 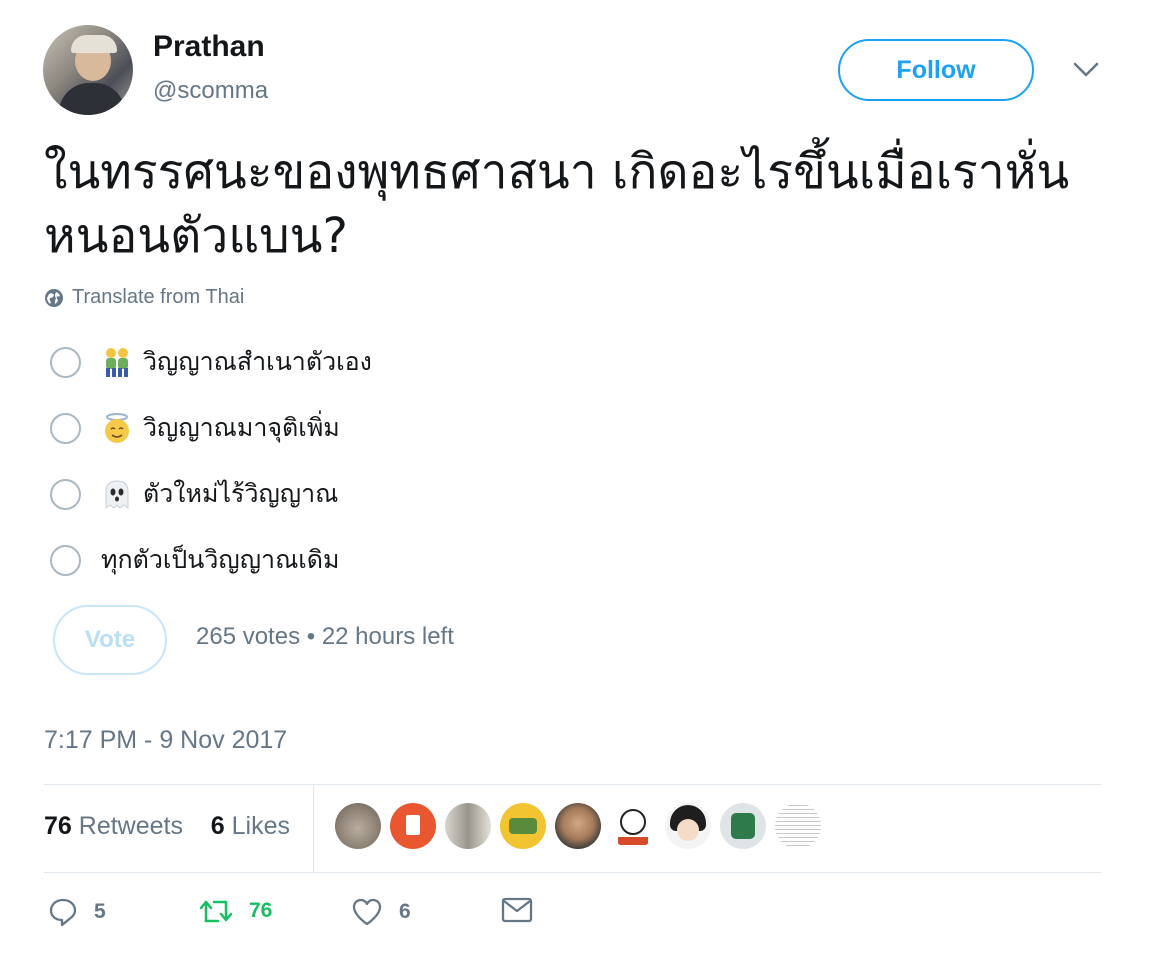 What do you see at coordinates (165, 740) in the screenshot?
I see `tweet-timestamp: 7:17 PM - 9 Nov 2017` at bounding box center [165, 740].